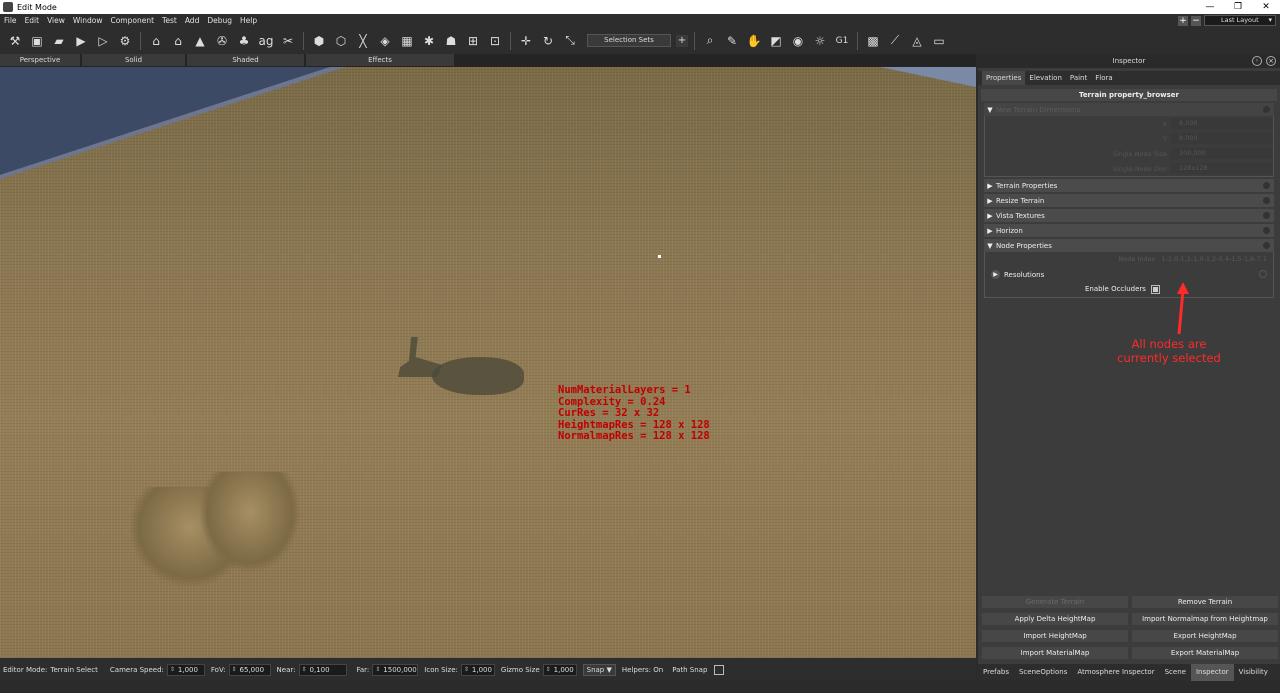  I want to click on hand-icon: ✋, so click(754, 41).